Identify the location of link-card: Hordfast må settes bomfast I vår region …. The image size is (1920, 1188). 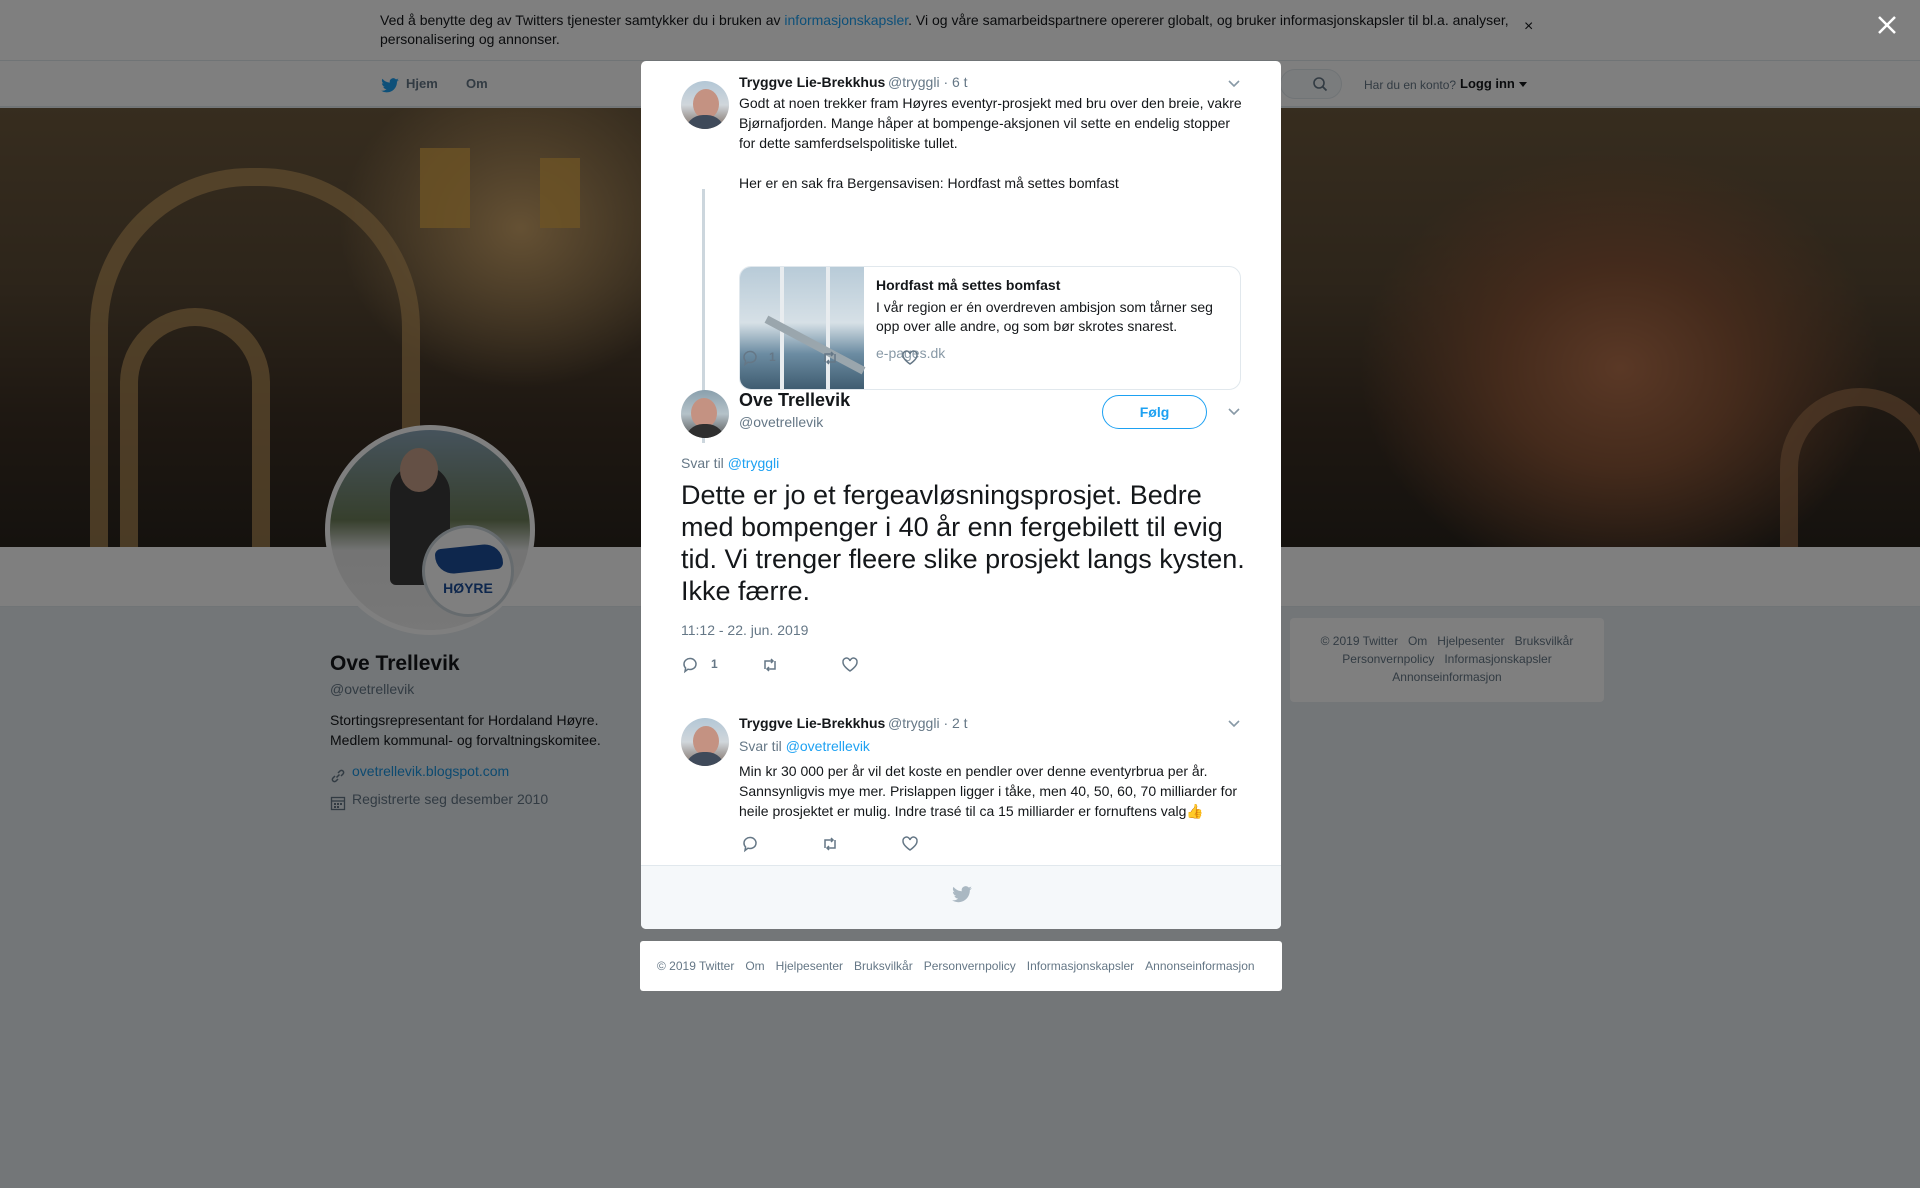
(990, 328).